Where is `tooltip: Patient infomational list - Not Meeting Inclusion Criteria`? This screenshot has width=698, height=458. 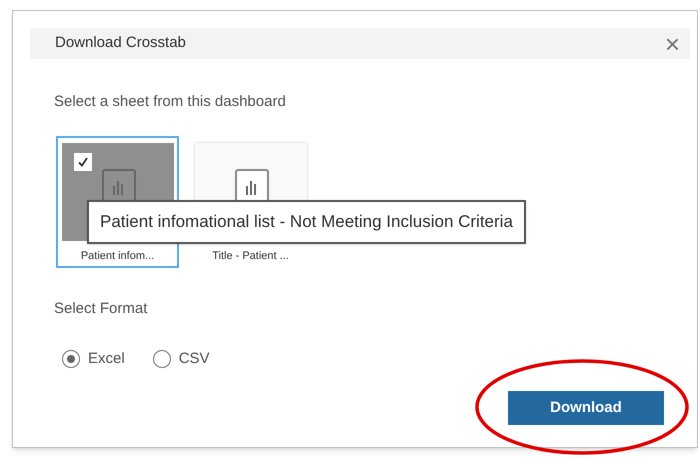 tooltip: Patient infomational list - Not Meeting Inclusion Criteria is located at coordinates (306, 222).